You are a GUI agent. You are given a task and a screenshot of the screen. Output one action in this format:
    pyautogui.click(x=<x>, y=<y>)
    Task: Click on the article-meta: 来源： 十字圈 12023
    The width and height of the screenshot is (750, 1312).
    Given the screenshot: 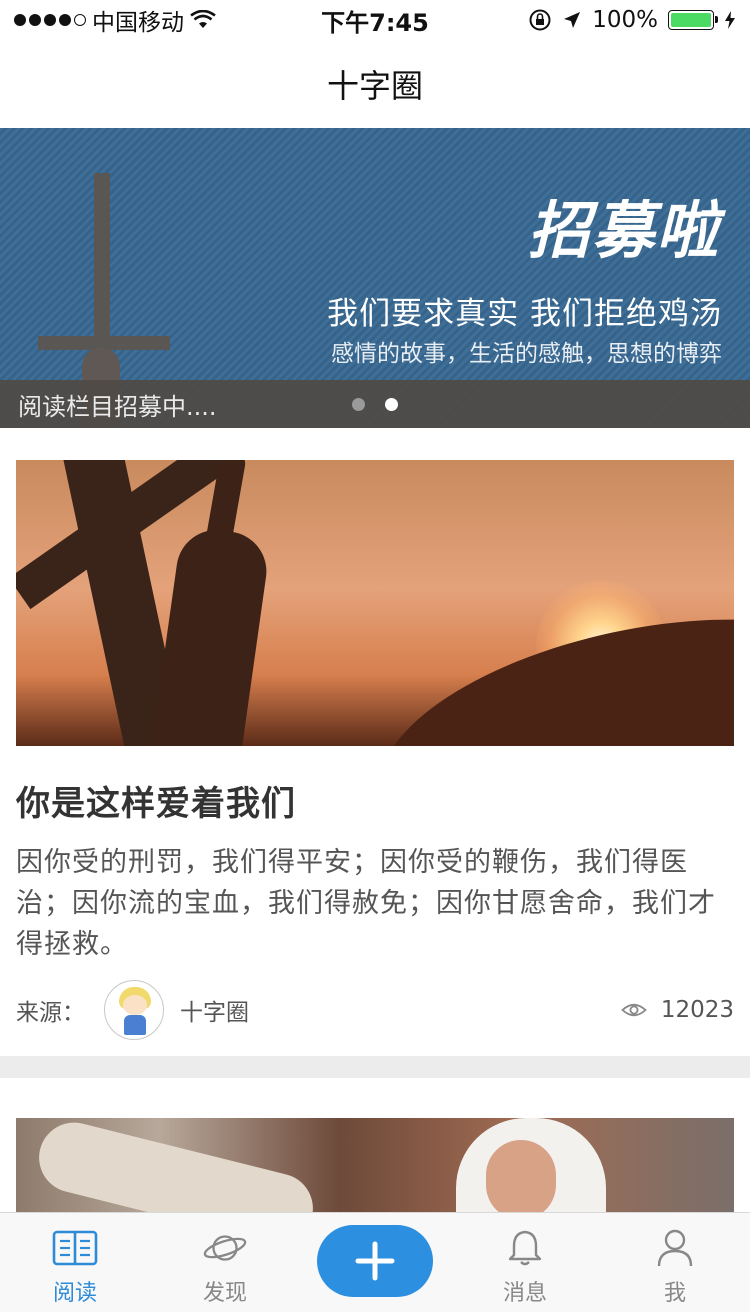 What is the action you would take?
    pyautogui.click(x=375, y=1010)
    